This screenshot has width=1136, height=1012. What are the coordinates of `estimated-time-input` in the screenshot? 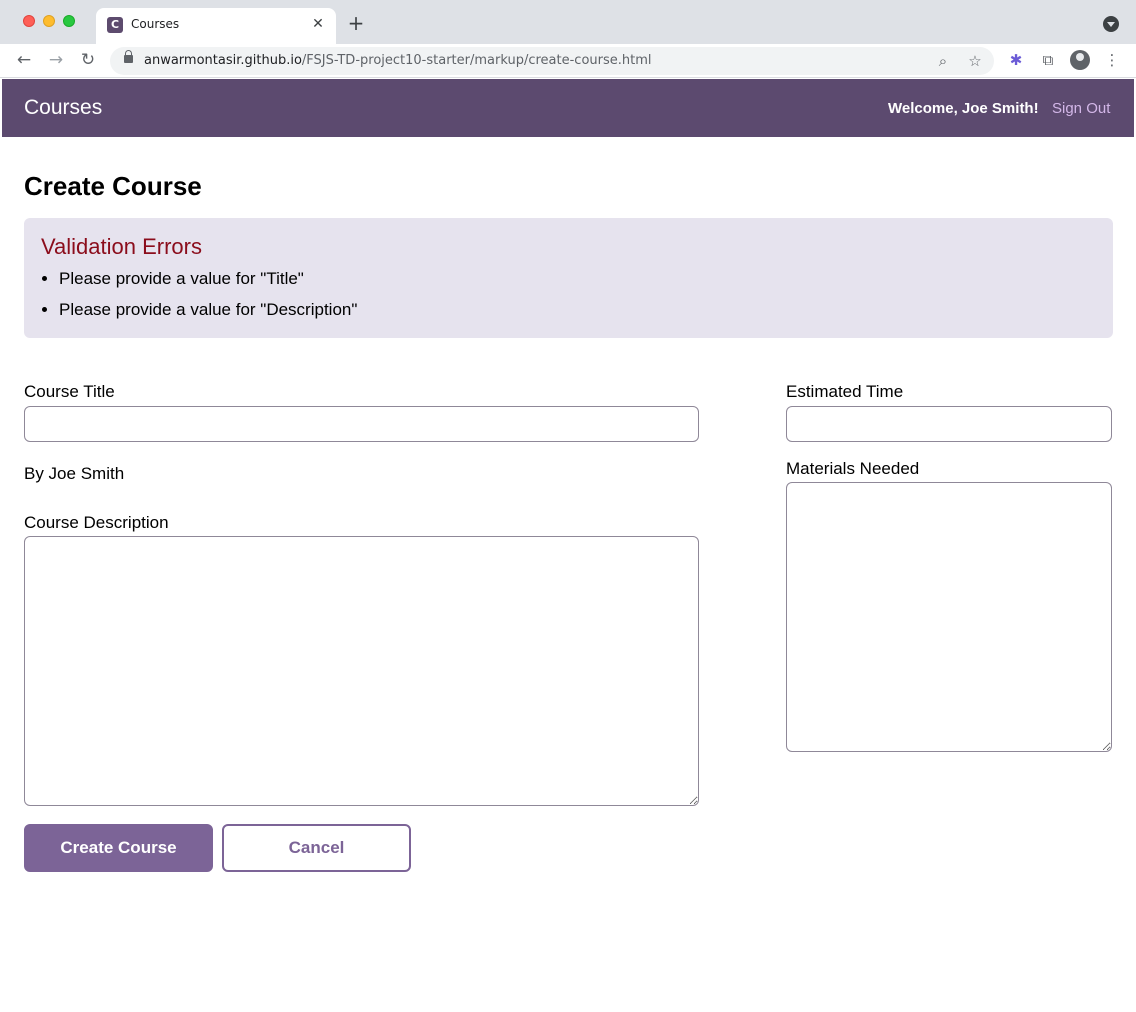 It's located at (949, 424).